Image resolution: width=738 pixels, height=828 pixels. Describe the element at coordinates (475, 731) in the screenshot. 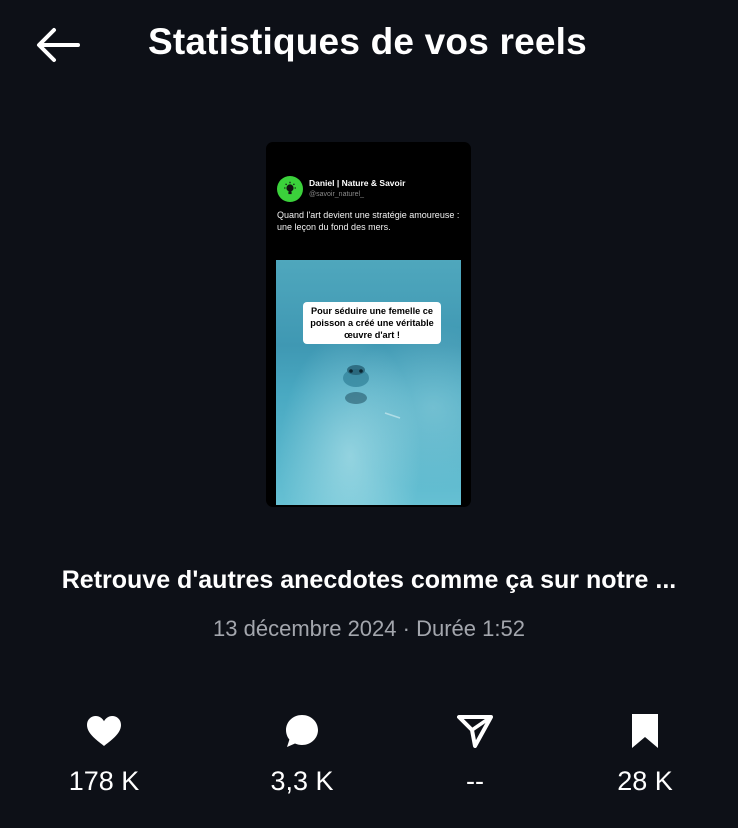

I see `send-icon` at that location.